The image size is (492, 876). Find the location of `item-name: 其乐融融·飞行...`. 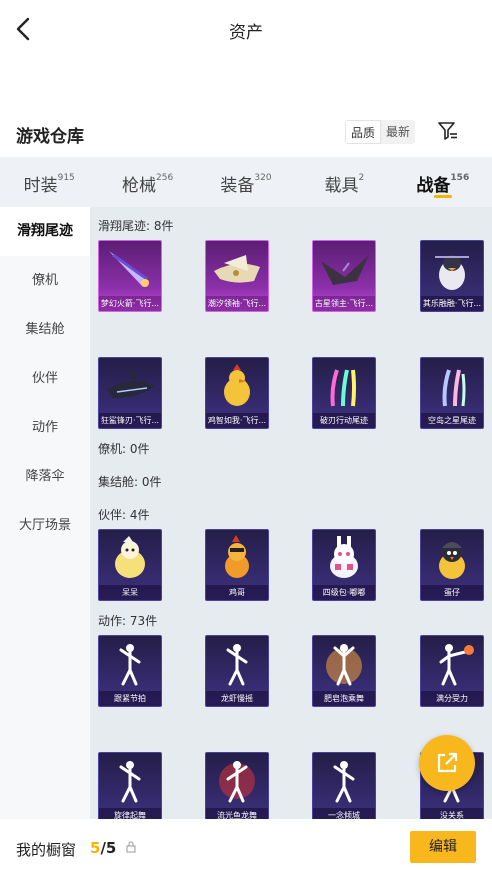

item-name: 其乐融融·飞行... is located at coordinates (452, 303).